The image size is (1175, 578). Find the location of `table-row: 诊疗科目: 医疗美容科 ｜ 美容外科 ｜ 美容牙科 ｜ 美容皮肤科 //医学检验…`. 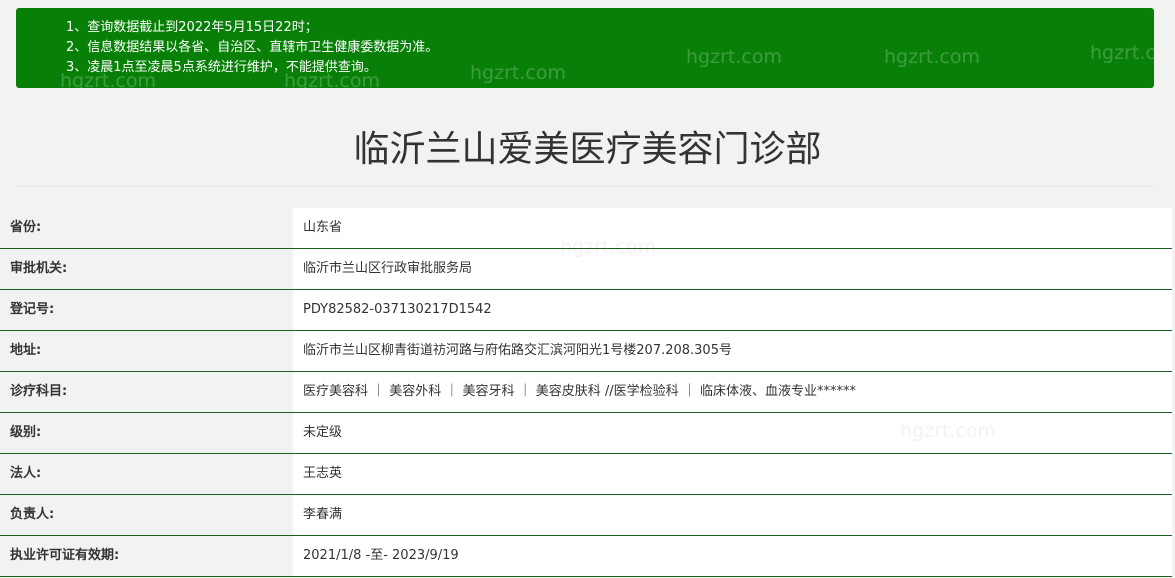

table-row: 诊疗科目: 医疗美容科 ｜ 美容外科 ｜ 美容牙科 ｜ 美容皮肤科 //医学检验… is located at coordinates (586, 392).